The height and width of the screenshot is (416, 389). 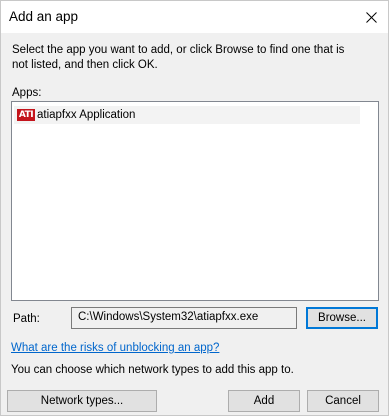 I want to click on path-label: Path:, so click(x=26, y=319).